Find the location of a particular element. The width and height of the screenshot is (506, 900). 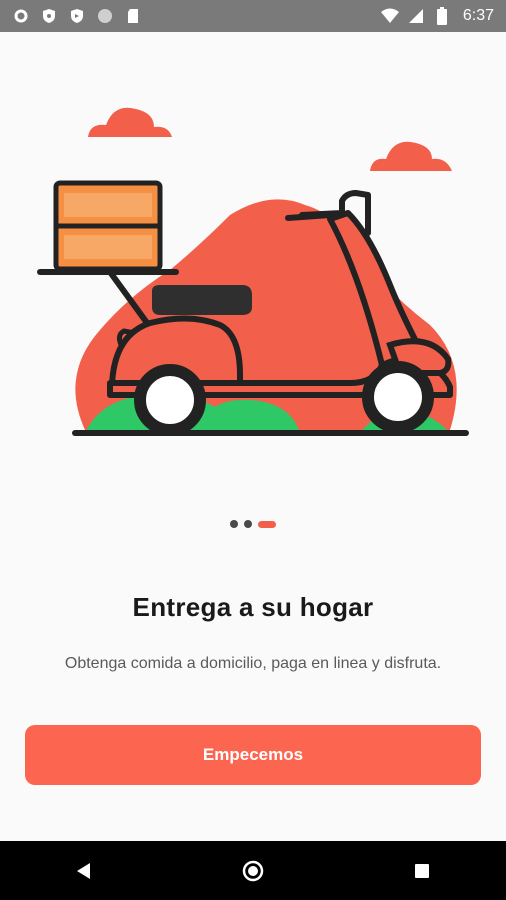

signal-icon is located at coordinates (416, 16).